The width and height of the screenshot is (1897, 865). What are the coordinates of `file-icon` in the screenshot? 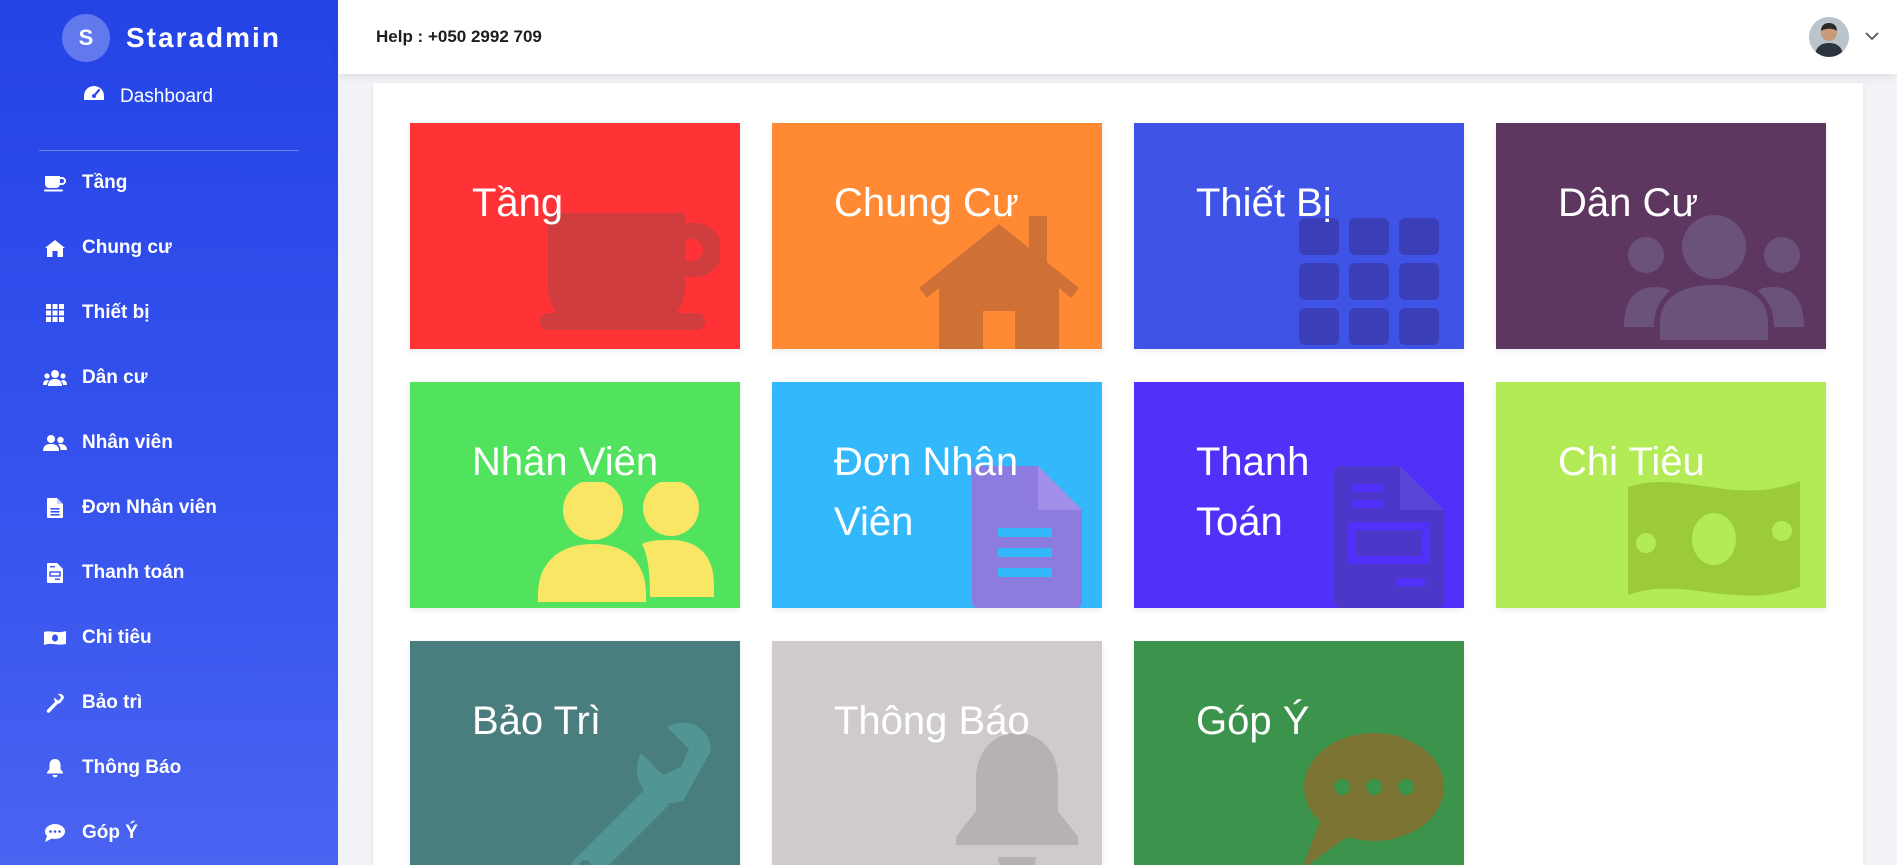 It's located at (55, 508).